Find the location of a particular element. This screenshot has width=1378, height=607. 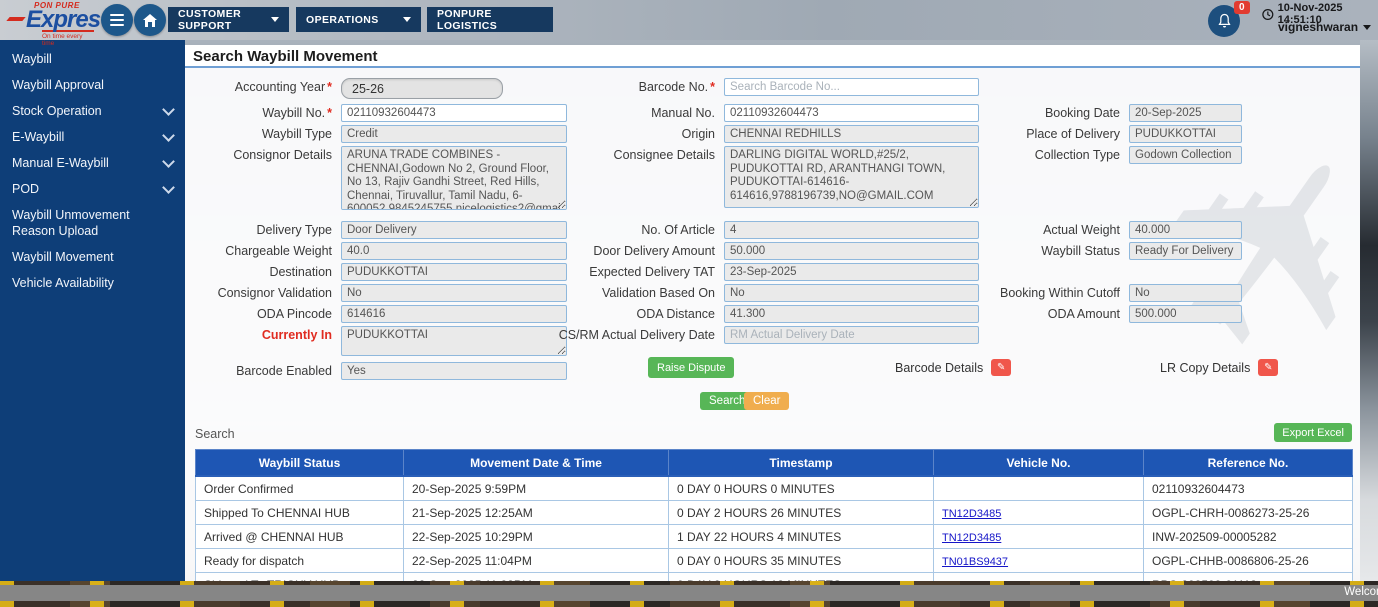

field-booking-date: Booking Date is located at coordinates (1093, 113).